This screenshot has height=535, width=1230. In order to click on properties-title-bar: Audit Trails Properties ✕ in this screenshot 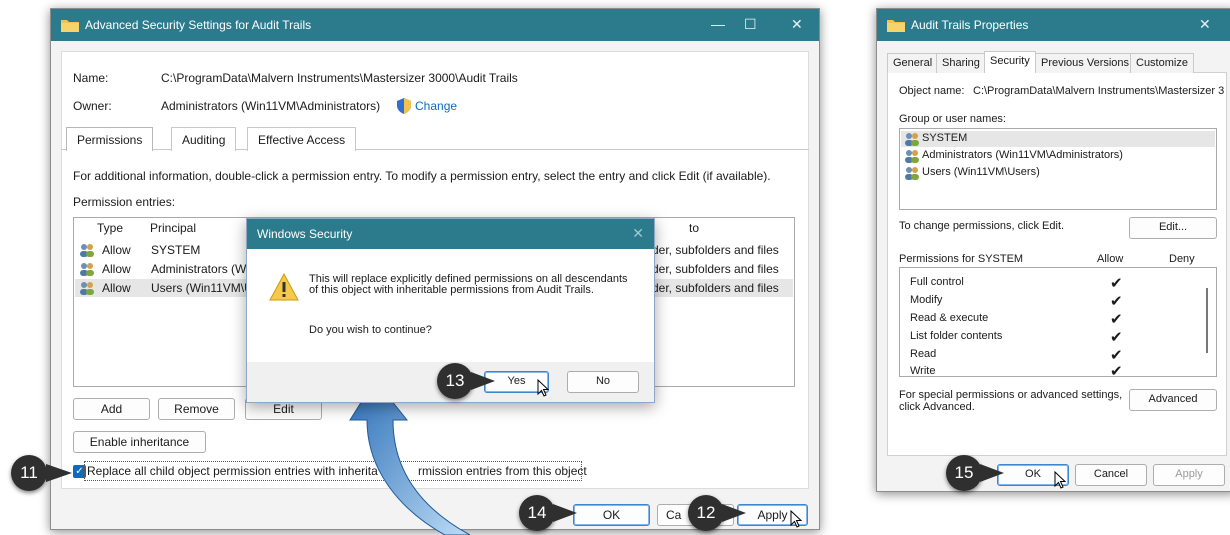, I will do `click(1053, 25)`.